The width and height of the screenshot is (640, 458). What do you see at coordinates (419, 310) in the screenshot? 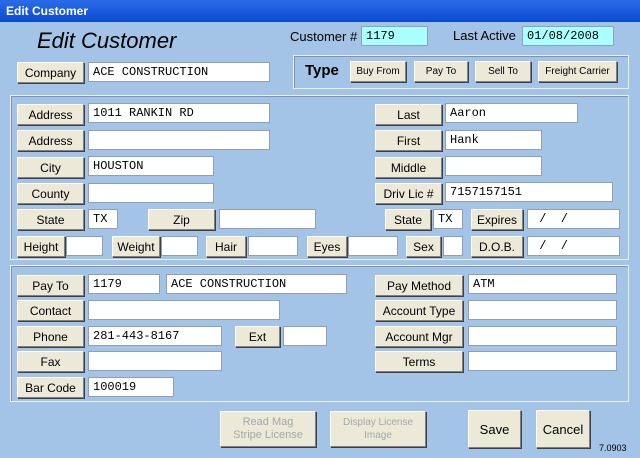
I see `account-type-button: Account Type` at bounding box center [419, 310].